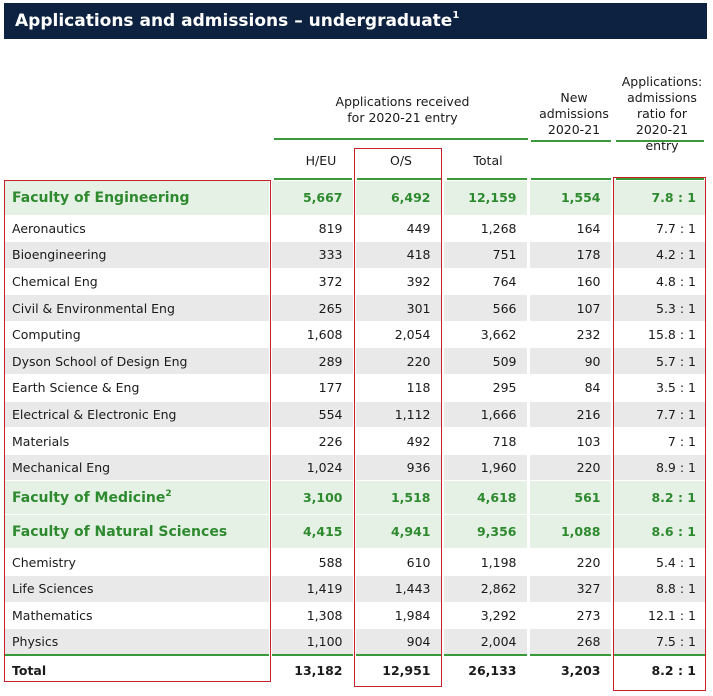  What do you see at coordinates (676, 361) in the screenshot?
I see `cell-ratio-text: 5.7 : 1` at bounding box center [676, 361].